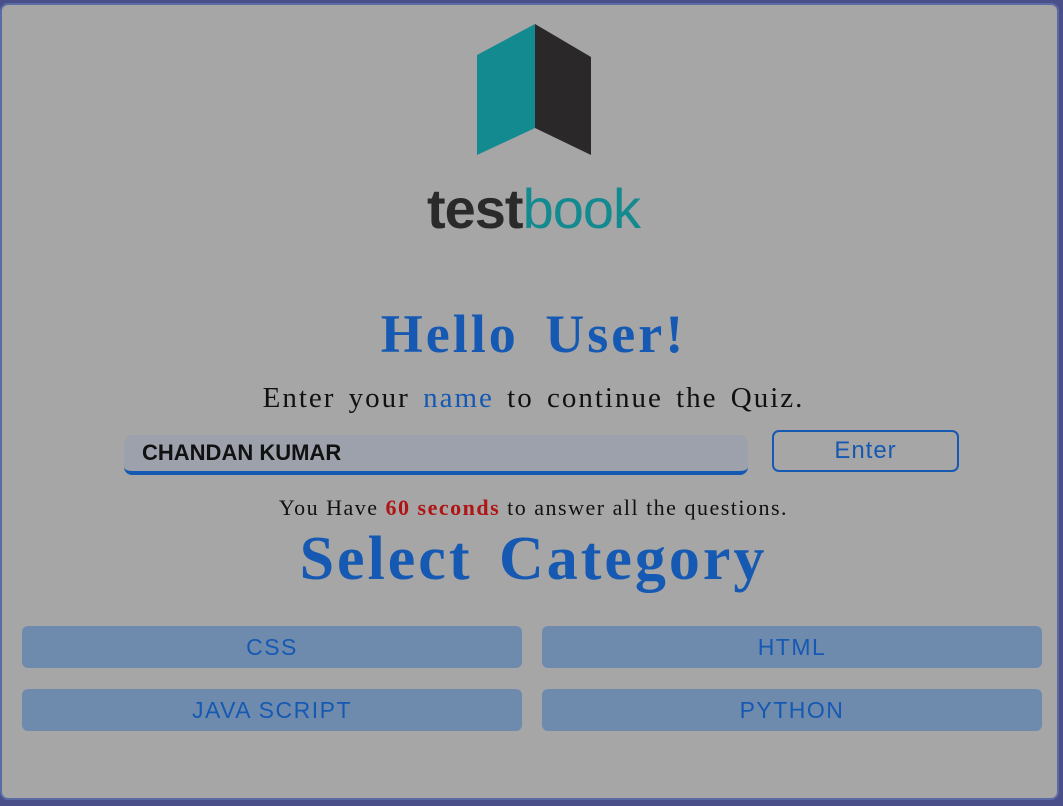  I want to click on enter-button: Enter, so click(865, 451).